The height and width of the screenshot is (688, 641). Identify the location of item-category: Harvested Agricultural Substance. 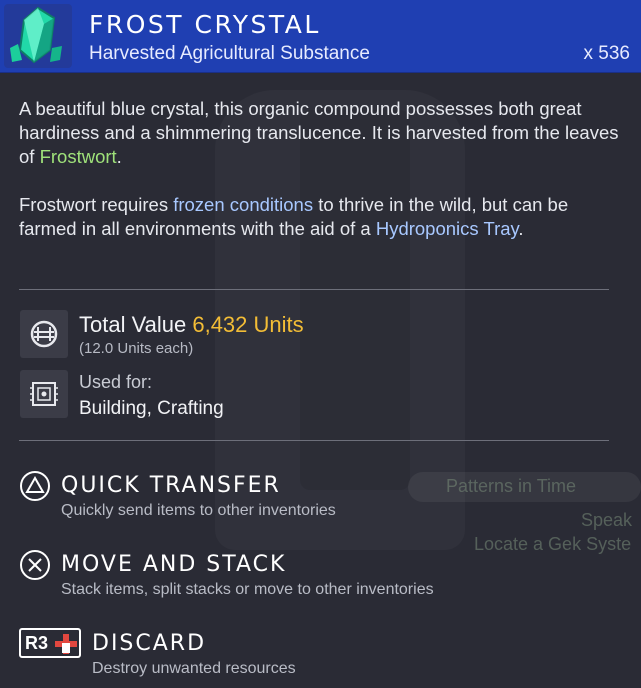
(229, 53).